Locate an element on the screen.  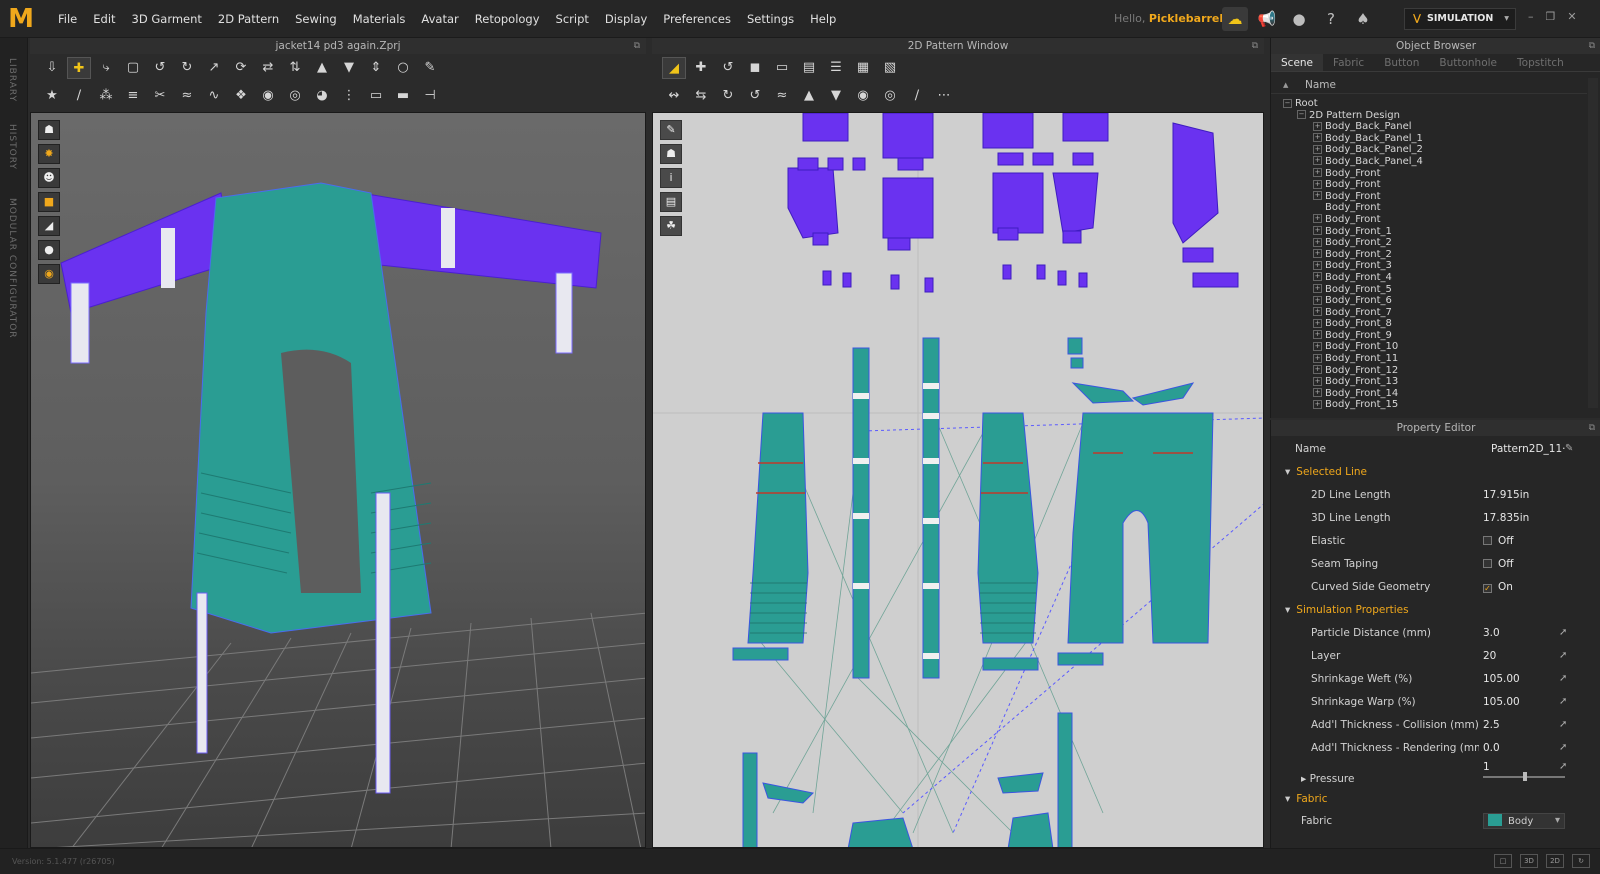
garment-icon: ☗ is located at coordinates (49, 130).